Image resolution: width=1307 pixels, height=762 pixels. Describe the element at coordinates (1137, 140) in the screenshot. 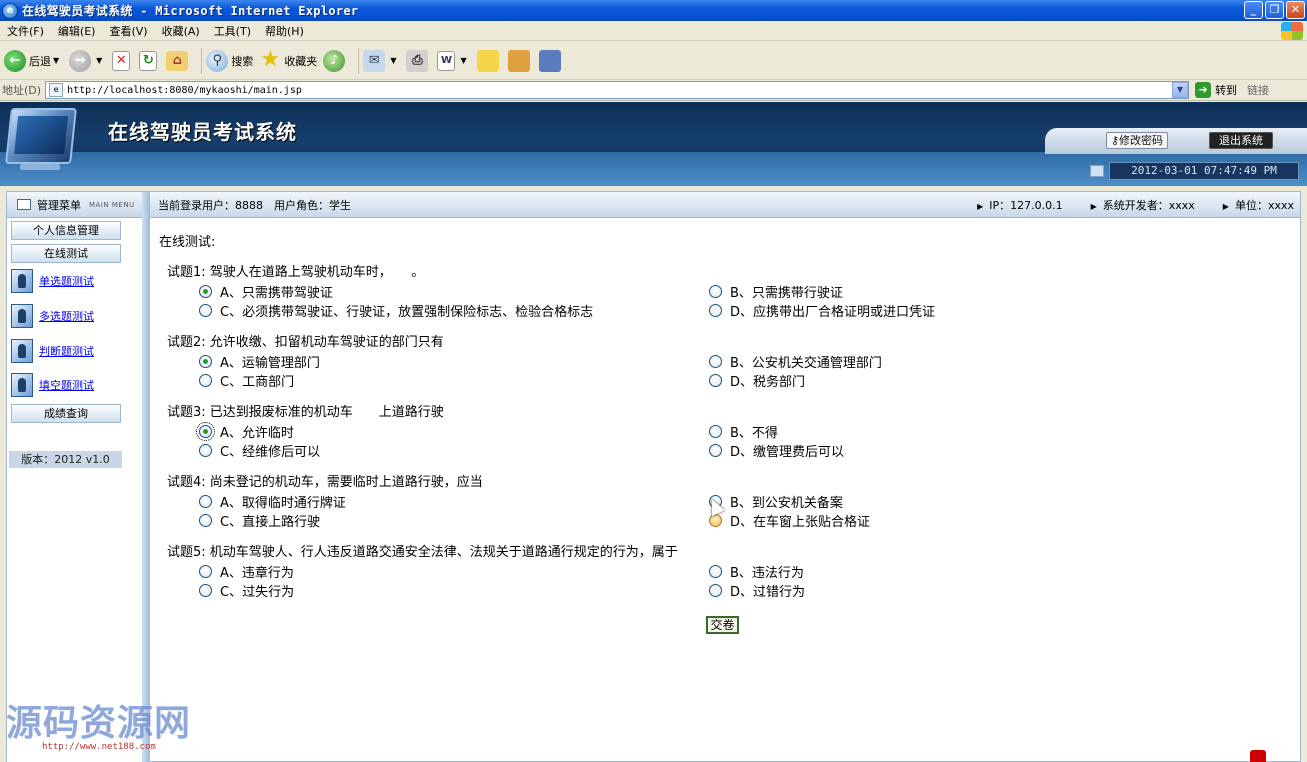

I see `change-password-button: ⚷修改密码` at that location.